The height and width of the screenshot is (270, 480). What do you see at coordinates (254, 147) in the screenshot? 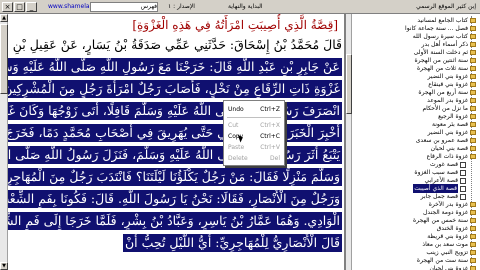
I see `menu-item-paste: Paste Ctrl+V` at bounding box center [254, 147].